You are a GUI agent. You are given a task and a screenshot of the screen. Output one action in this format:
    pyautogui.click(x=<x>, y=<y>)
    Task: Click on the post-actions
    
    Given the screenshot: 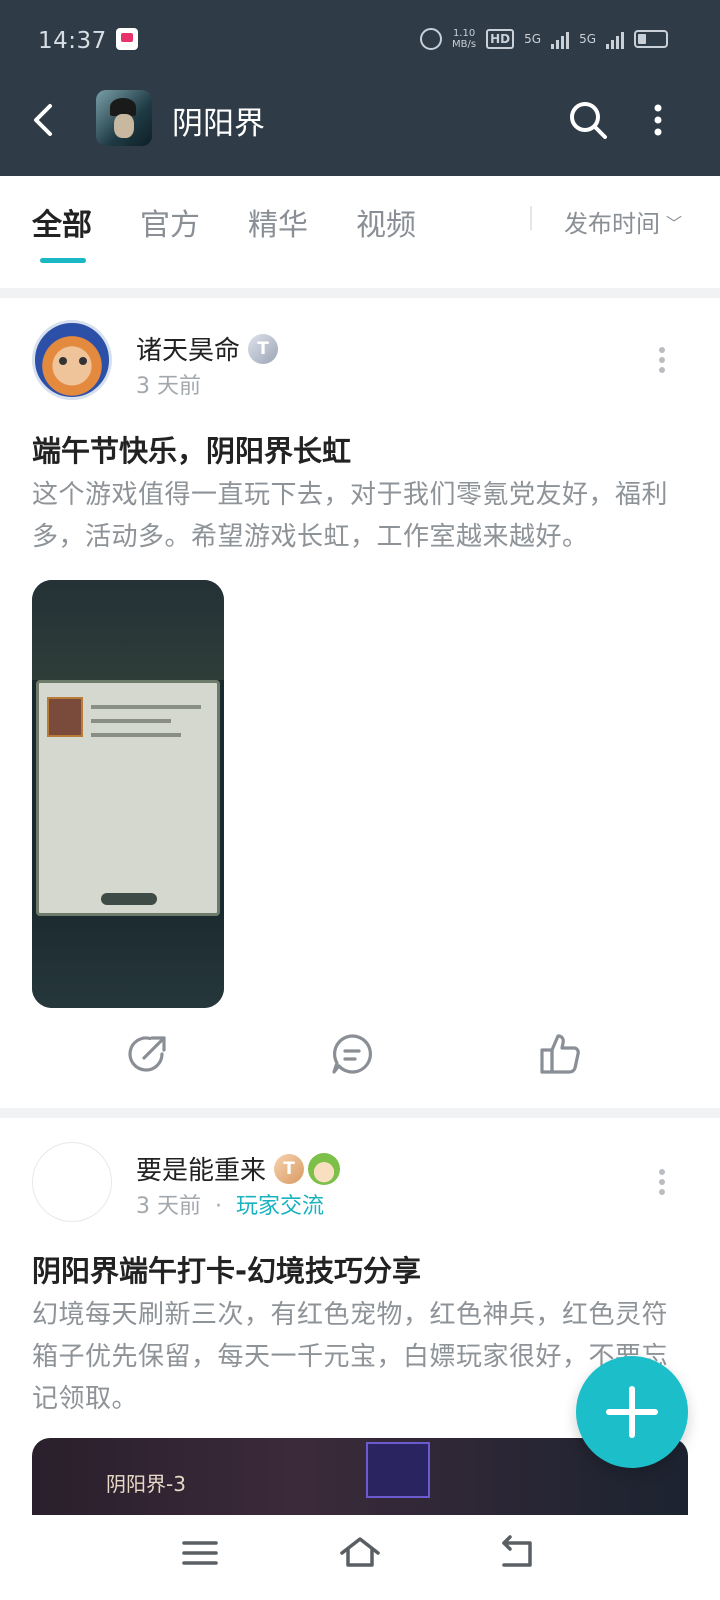 What is the action you would take?
    pyautogui.click(x=360, y=1062)
    